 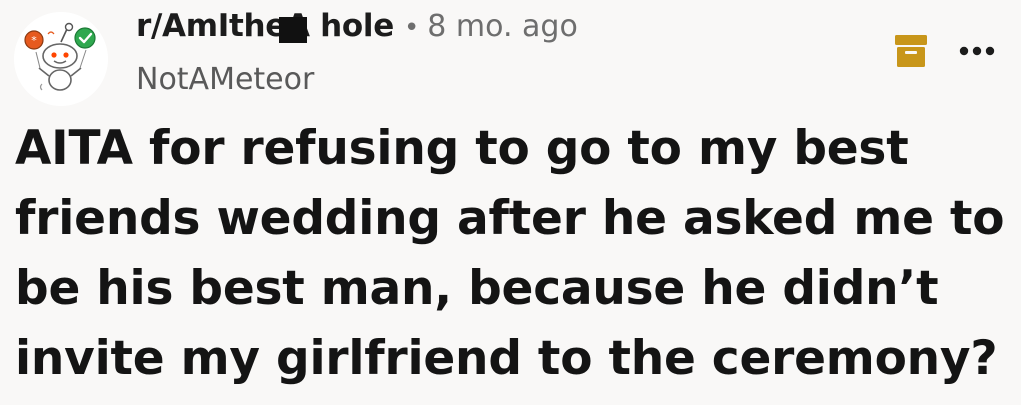 I want to click on more-options-icon, so click(x=977, y=50).